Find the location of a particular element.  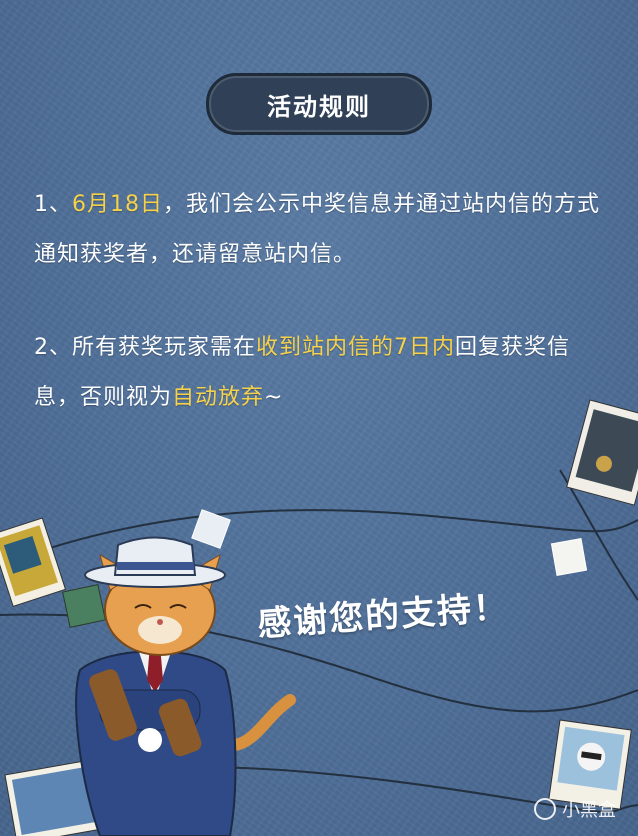

rule-1-date: 6月18日 is located at coordinates (117, 204).